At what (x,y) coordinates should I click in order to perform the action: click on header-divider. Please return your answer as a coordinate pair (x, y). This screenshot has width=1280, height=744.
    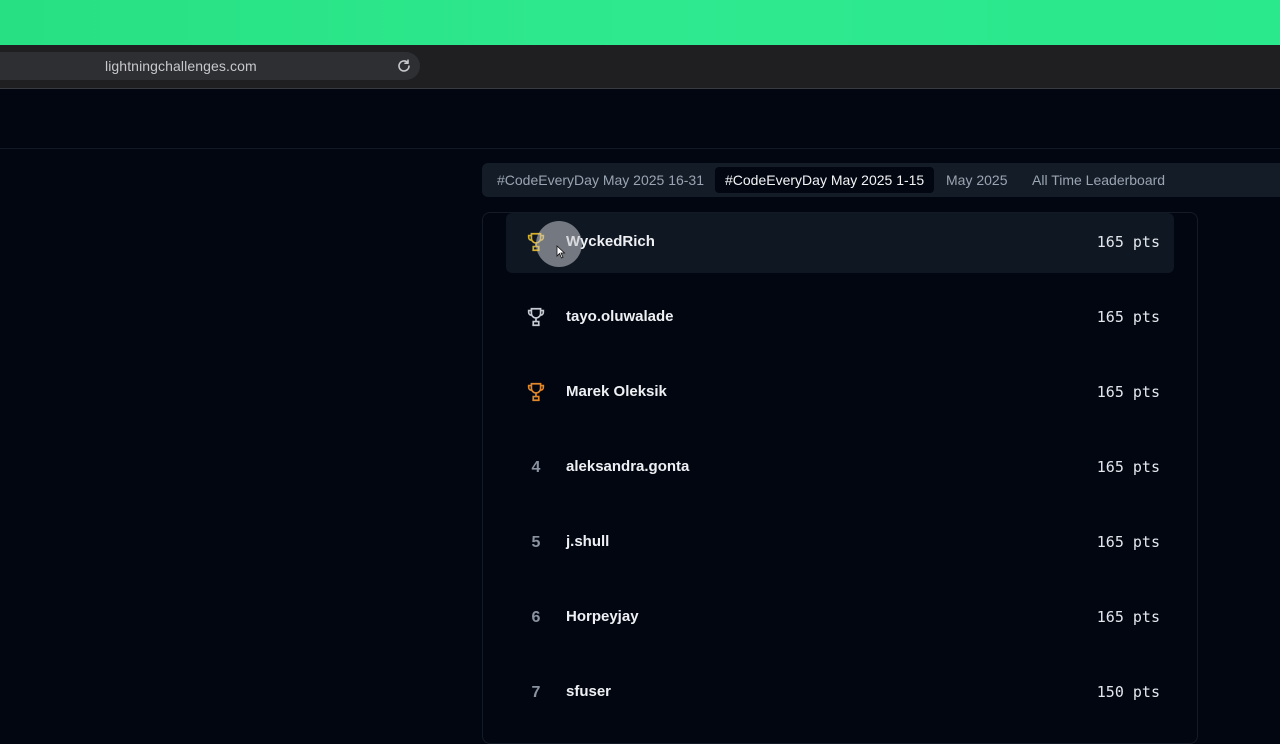
    Looking at the image, I should click on (640, 148).